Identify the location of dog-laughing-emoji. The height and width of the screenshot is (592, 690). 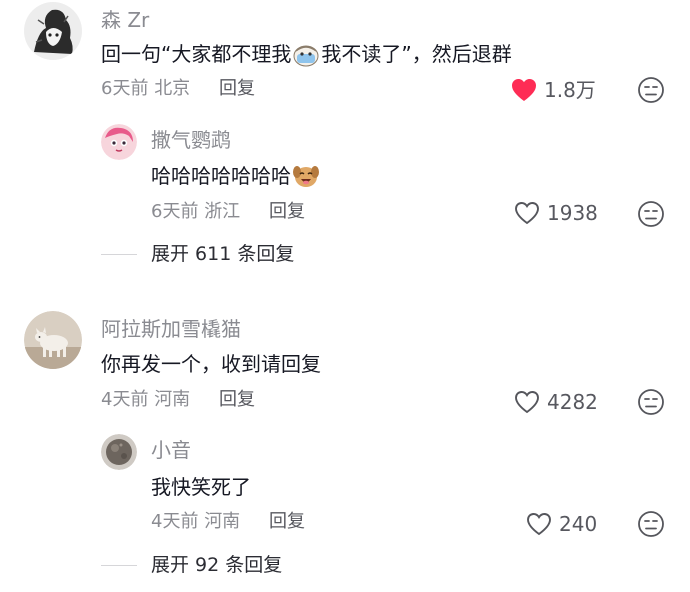
(306, 176).